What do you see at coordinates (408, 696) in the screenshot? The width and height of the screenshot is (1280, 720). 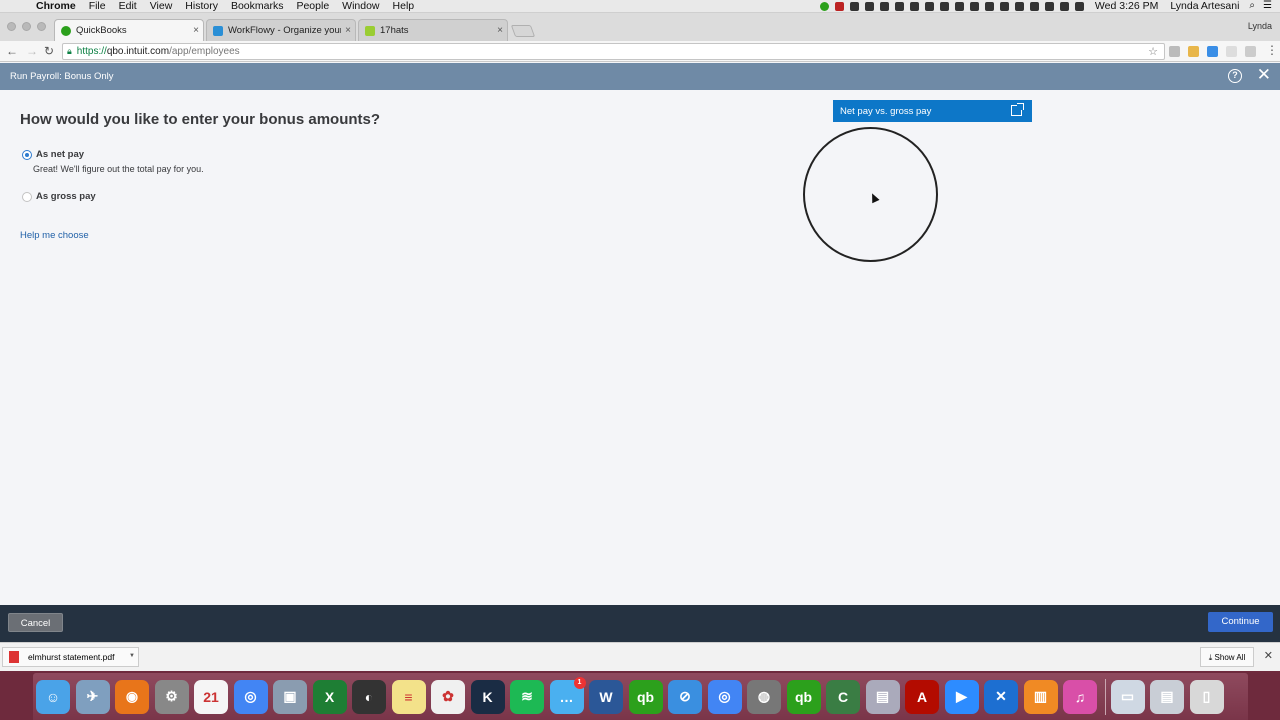 I see `notes-dock-icon: ≡` at bounding box center [408, 696].